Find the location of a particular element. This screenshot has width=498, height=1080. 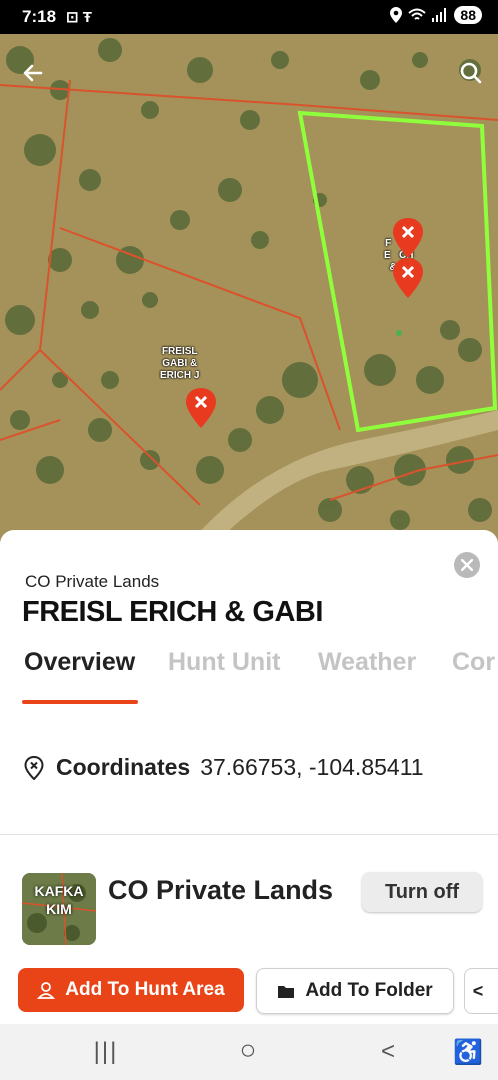

layer-thumbnail: KAFKA KIM is located at coordinates (59, 909).